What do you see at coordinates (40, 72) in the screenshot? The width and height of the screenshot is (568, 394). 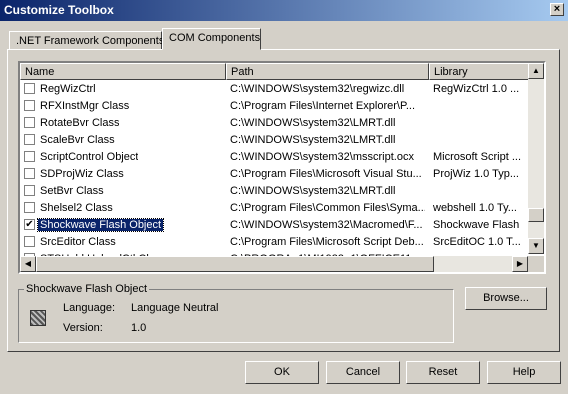 I see `column-header-label: Name` at bounding box center [40, 72].